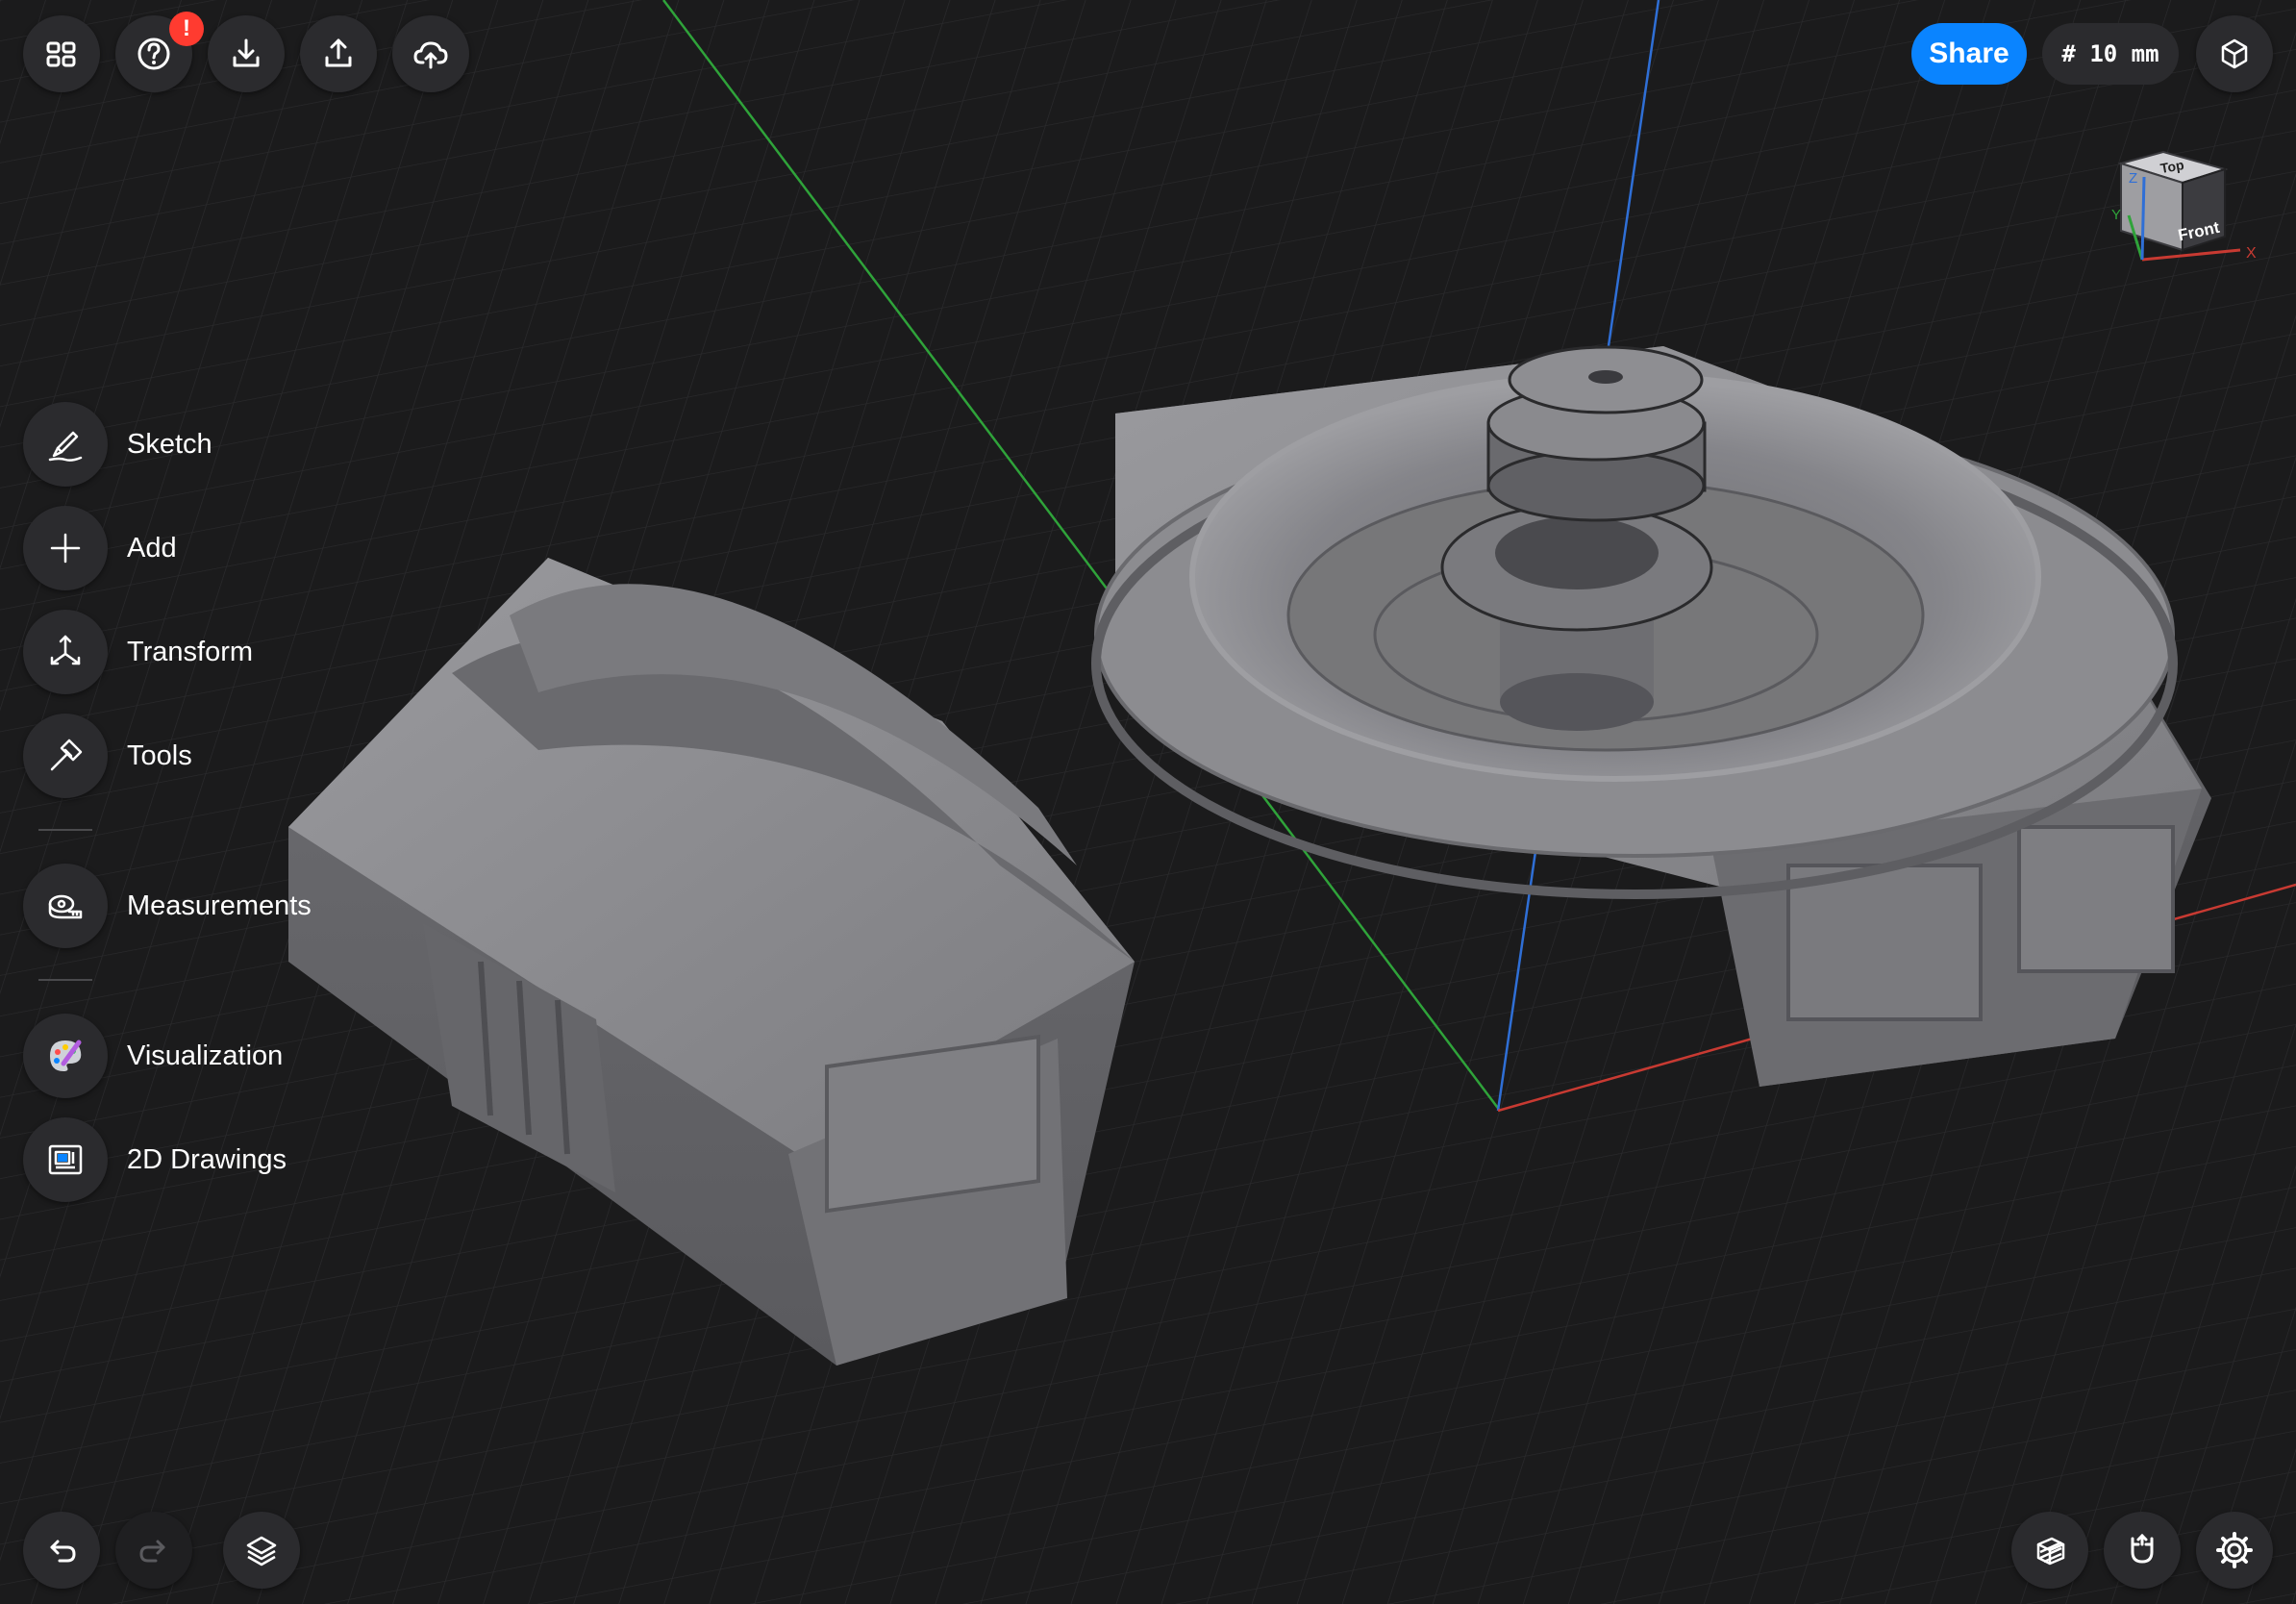  What do you see at coordinates (207, 1159) in the screenshot?
I see `sidebar-item-label: 2D Drawings` at bounding box center [207, 1159].